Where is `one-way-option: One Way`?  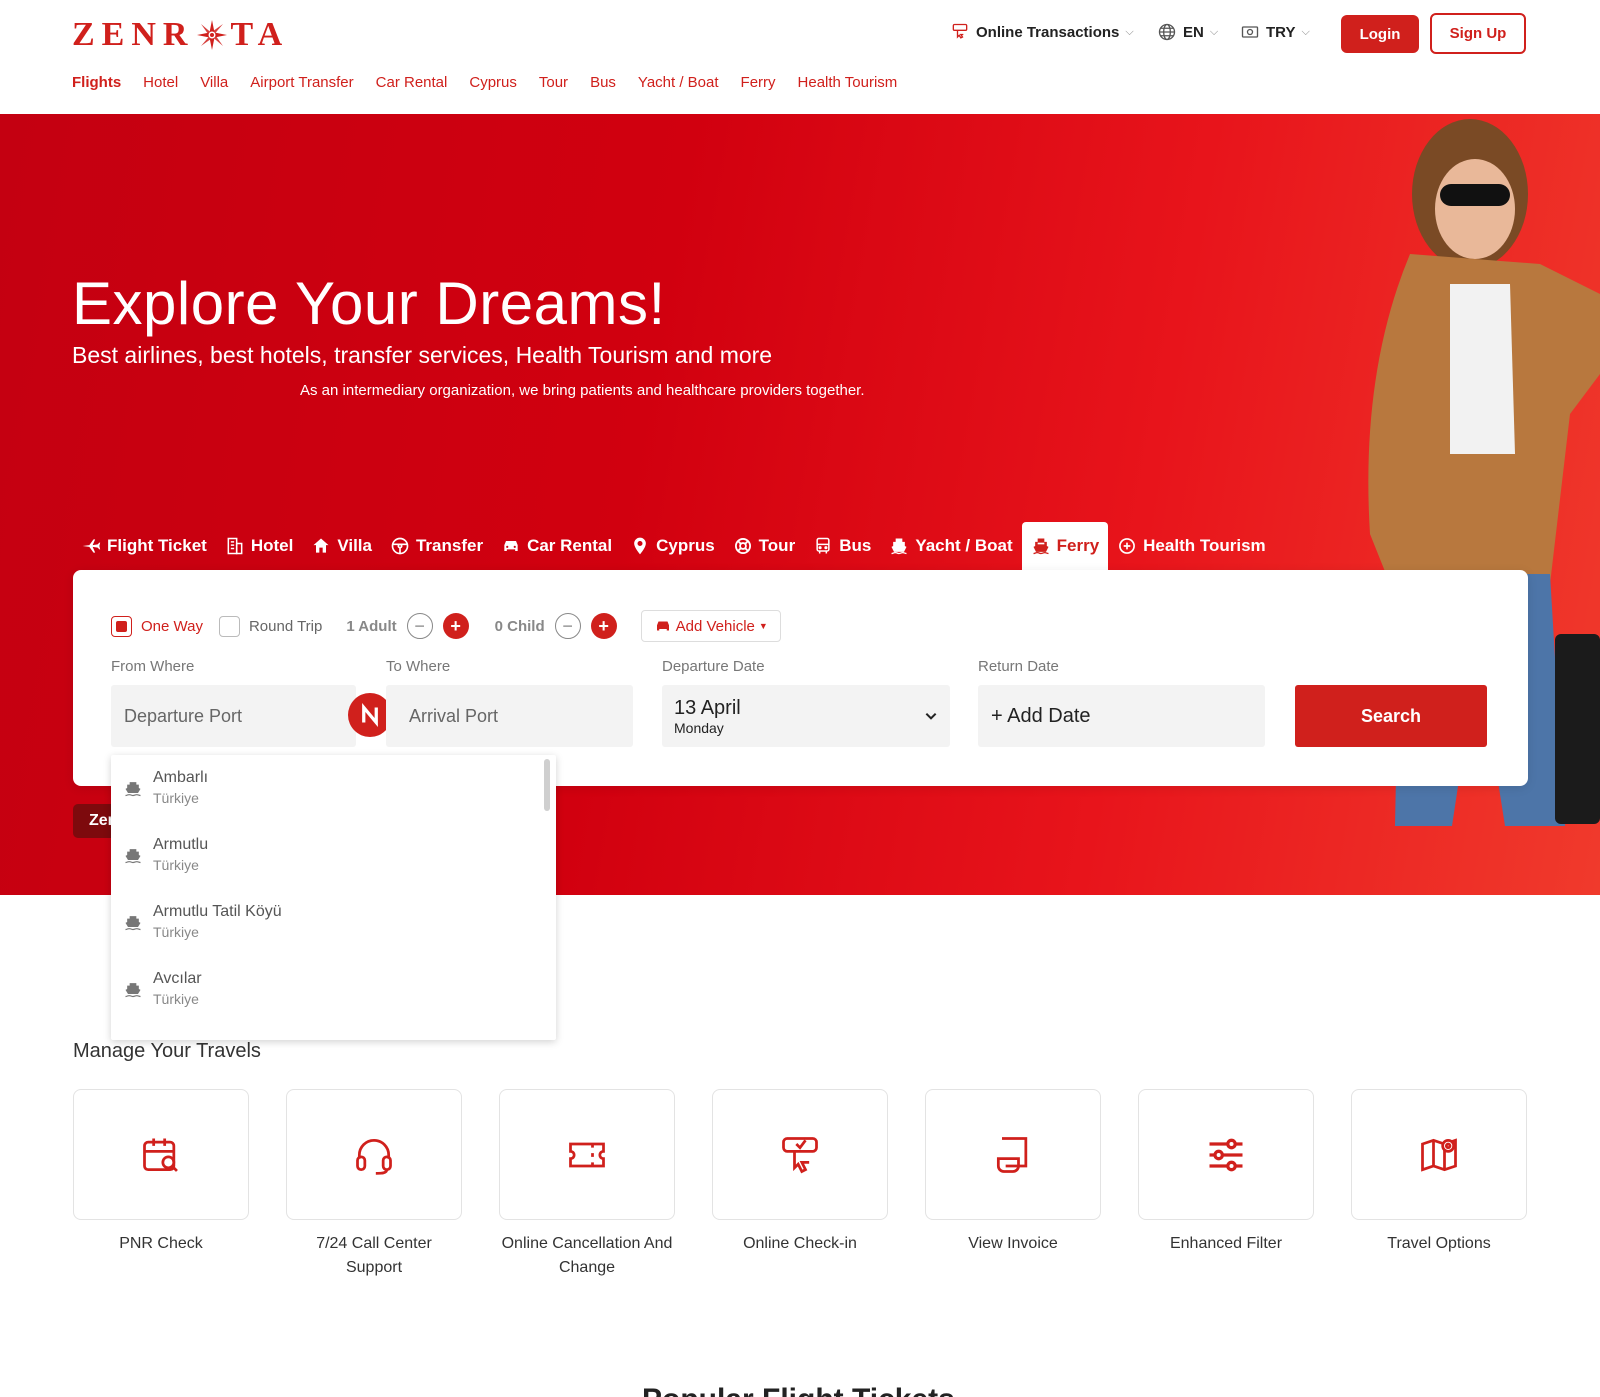
one-way-option: One Way is located at coordinates (157, 626).